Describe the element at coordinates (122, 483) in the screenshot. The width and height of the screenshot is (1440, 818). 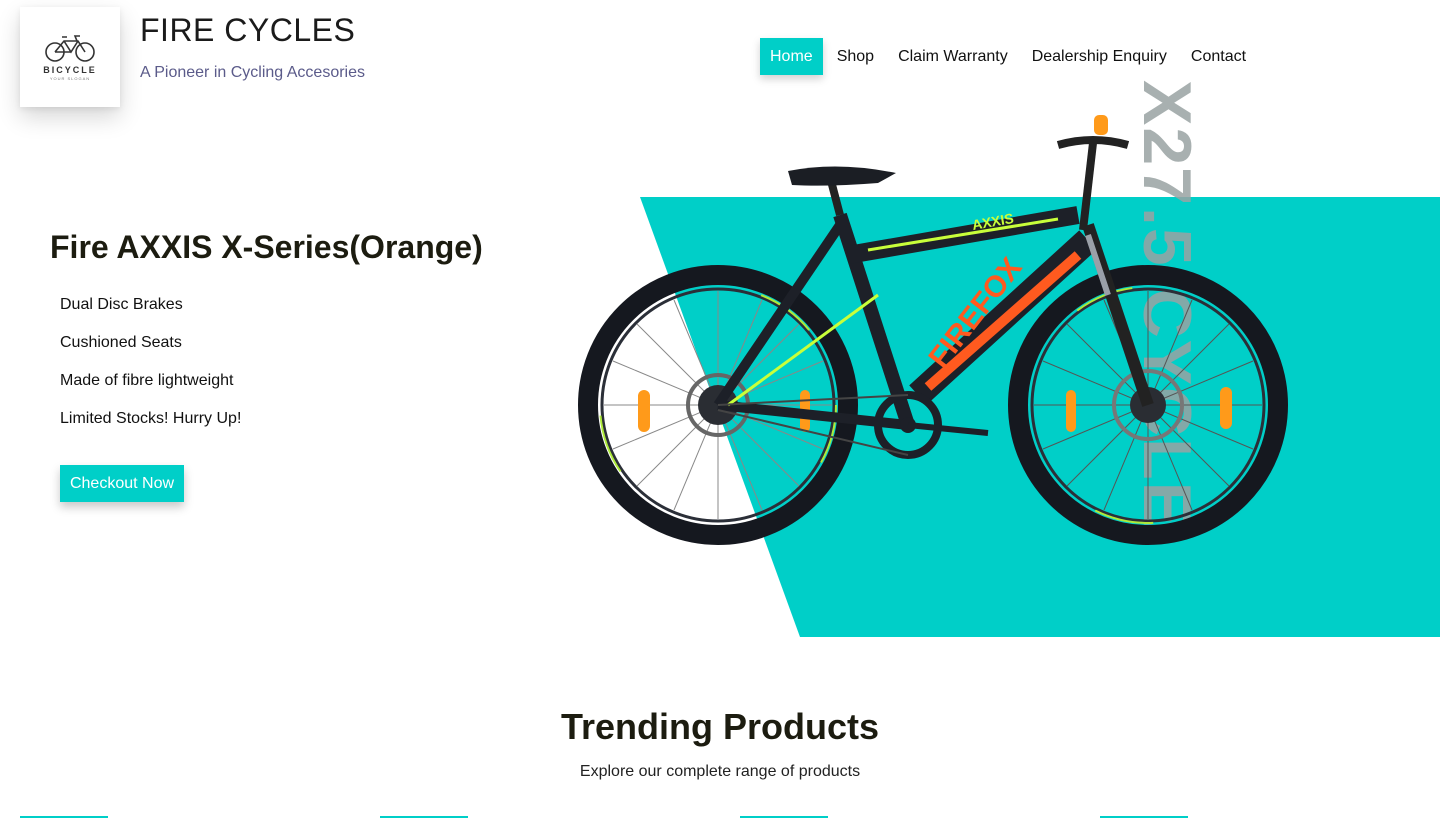
I see `checkout-now-button: Checkout Now` at that location.